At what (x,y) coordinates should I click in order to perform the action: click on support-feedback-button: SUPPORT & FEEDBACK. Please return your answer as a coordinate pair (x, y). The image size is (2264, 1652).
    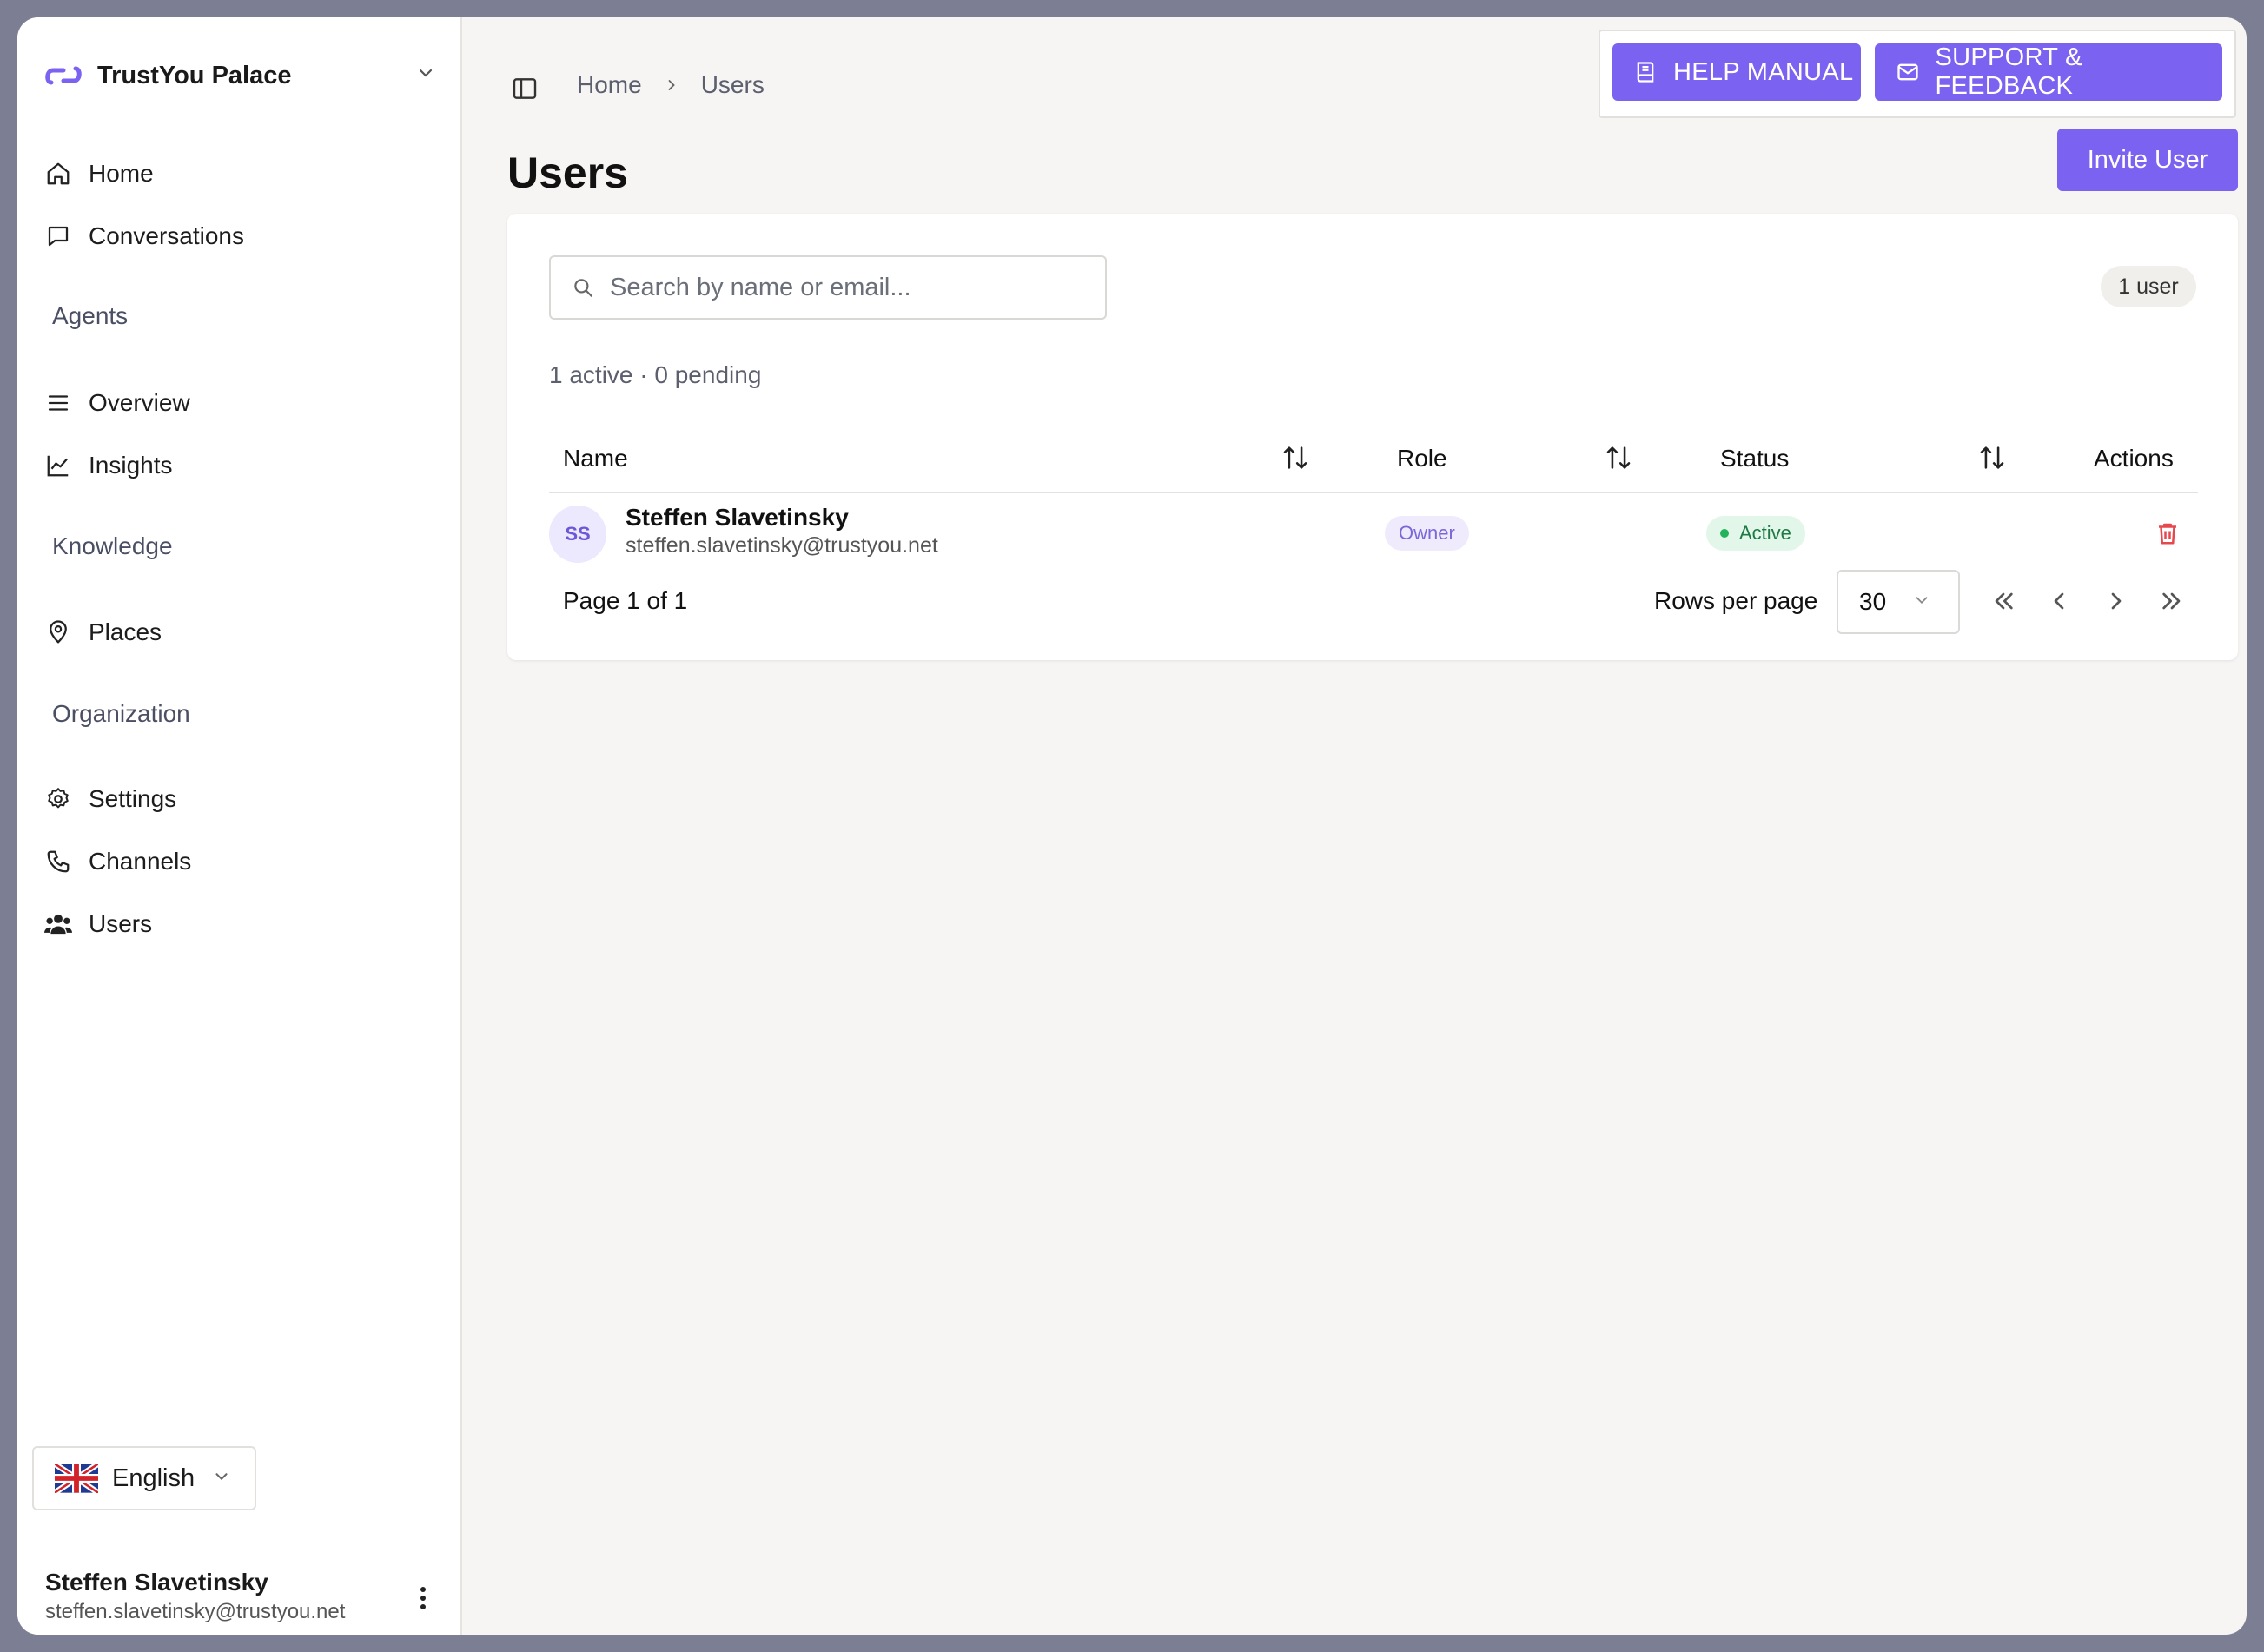
    Looking at the image, I should click on (2048, 72).